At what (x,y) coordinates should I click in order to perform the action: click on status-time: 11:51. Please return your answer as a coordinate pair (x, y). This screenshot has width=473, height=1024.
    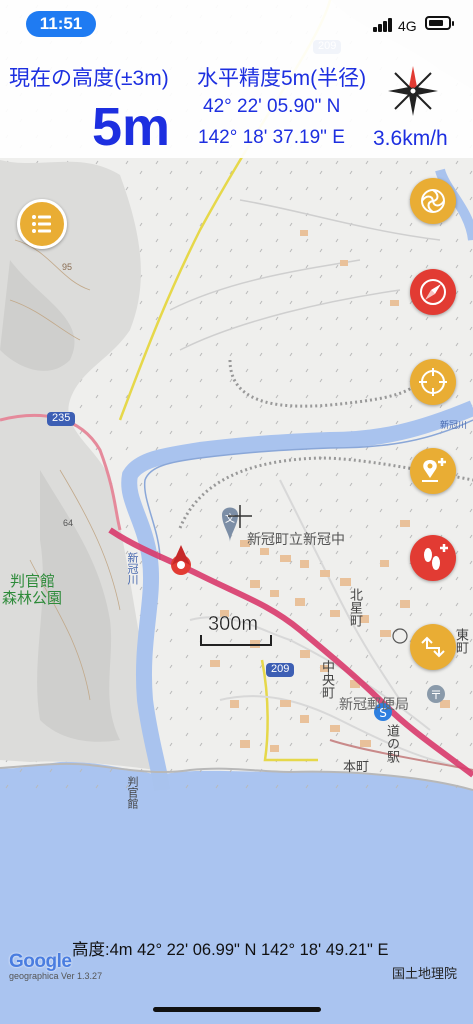
    Looking at the image, I should click on (61, 24).